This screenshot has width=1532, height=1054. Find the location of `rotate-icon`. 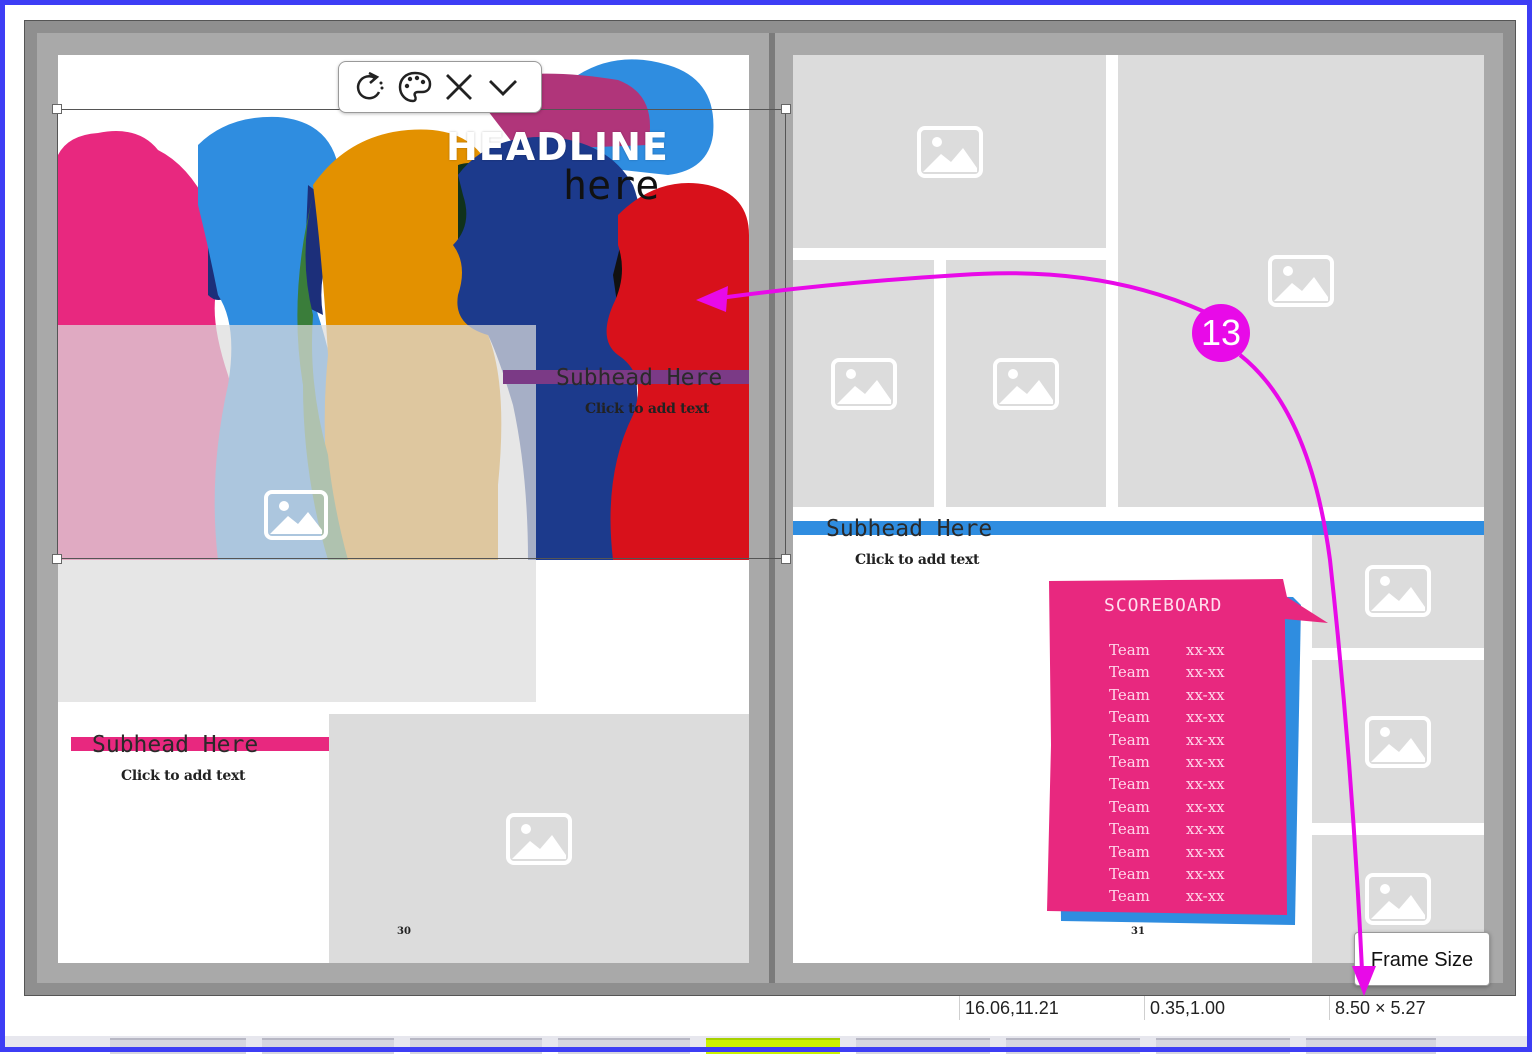

rotate-icon is located at coordinates (370, 85).